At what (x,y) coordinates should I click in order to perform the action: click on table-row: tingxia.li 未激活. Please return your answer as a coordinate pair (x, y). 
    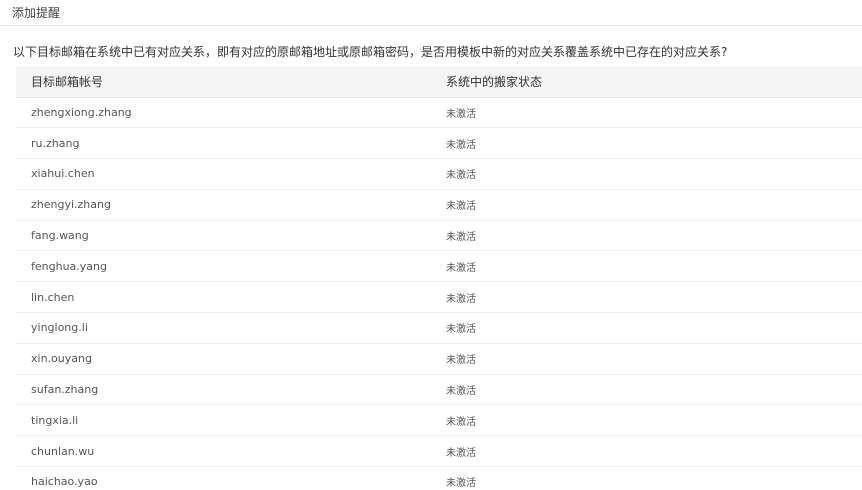
    Looking at the image, I should click on (439, 420).